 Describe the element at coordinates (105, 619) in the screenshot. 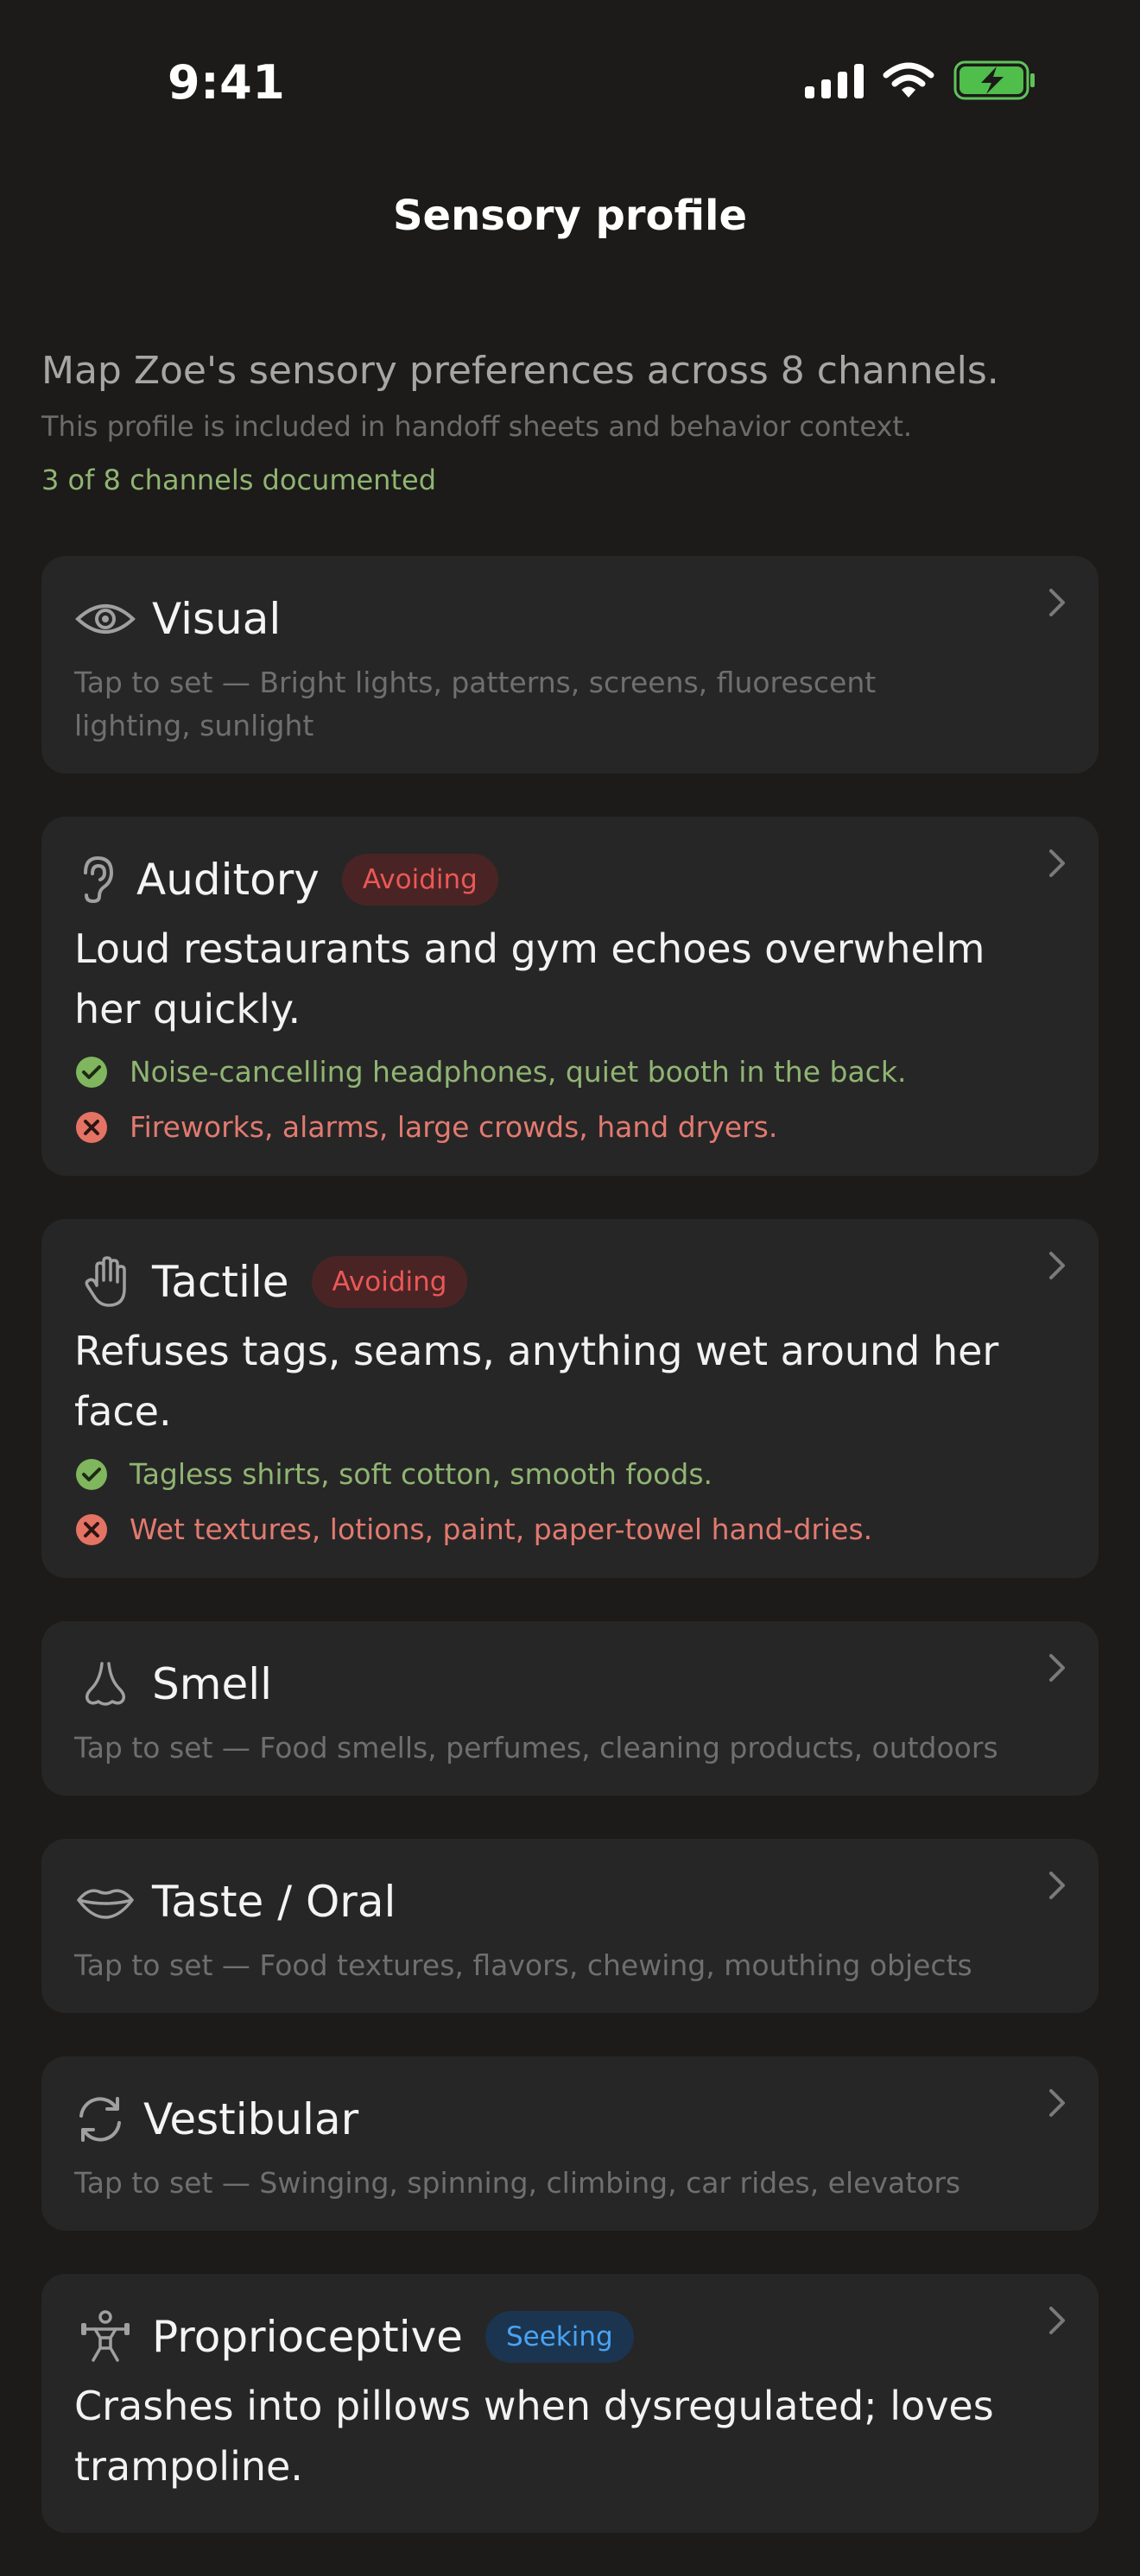

I see `eye-icon` at that location.